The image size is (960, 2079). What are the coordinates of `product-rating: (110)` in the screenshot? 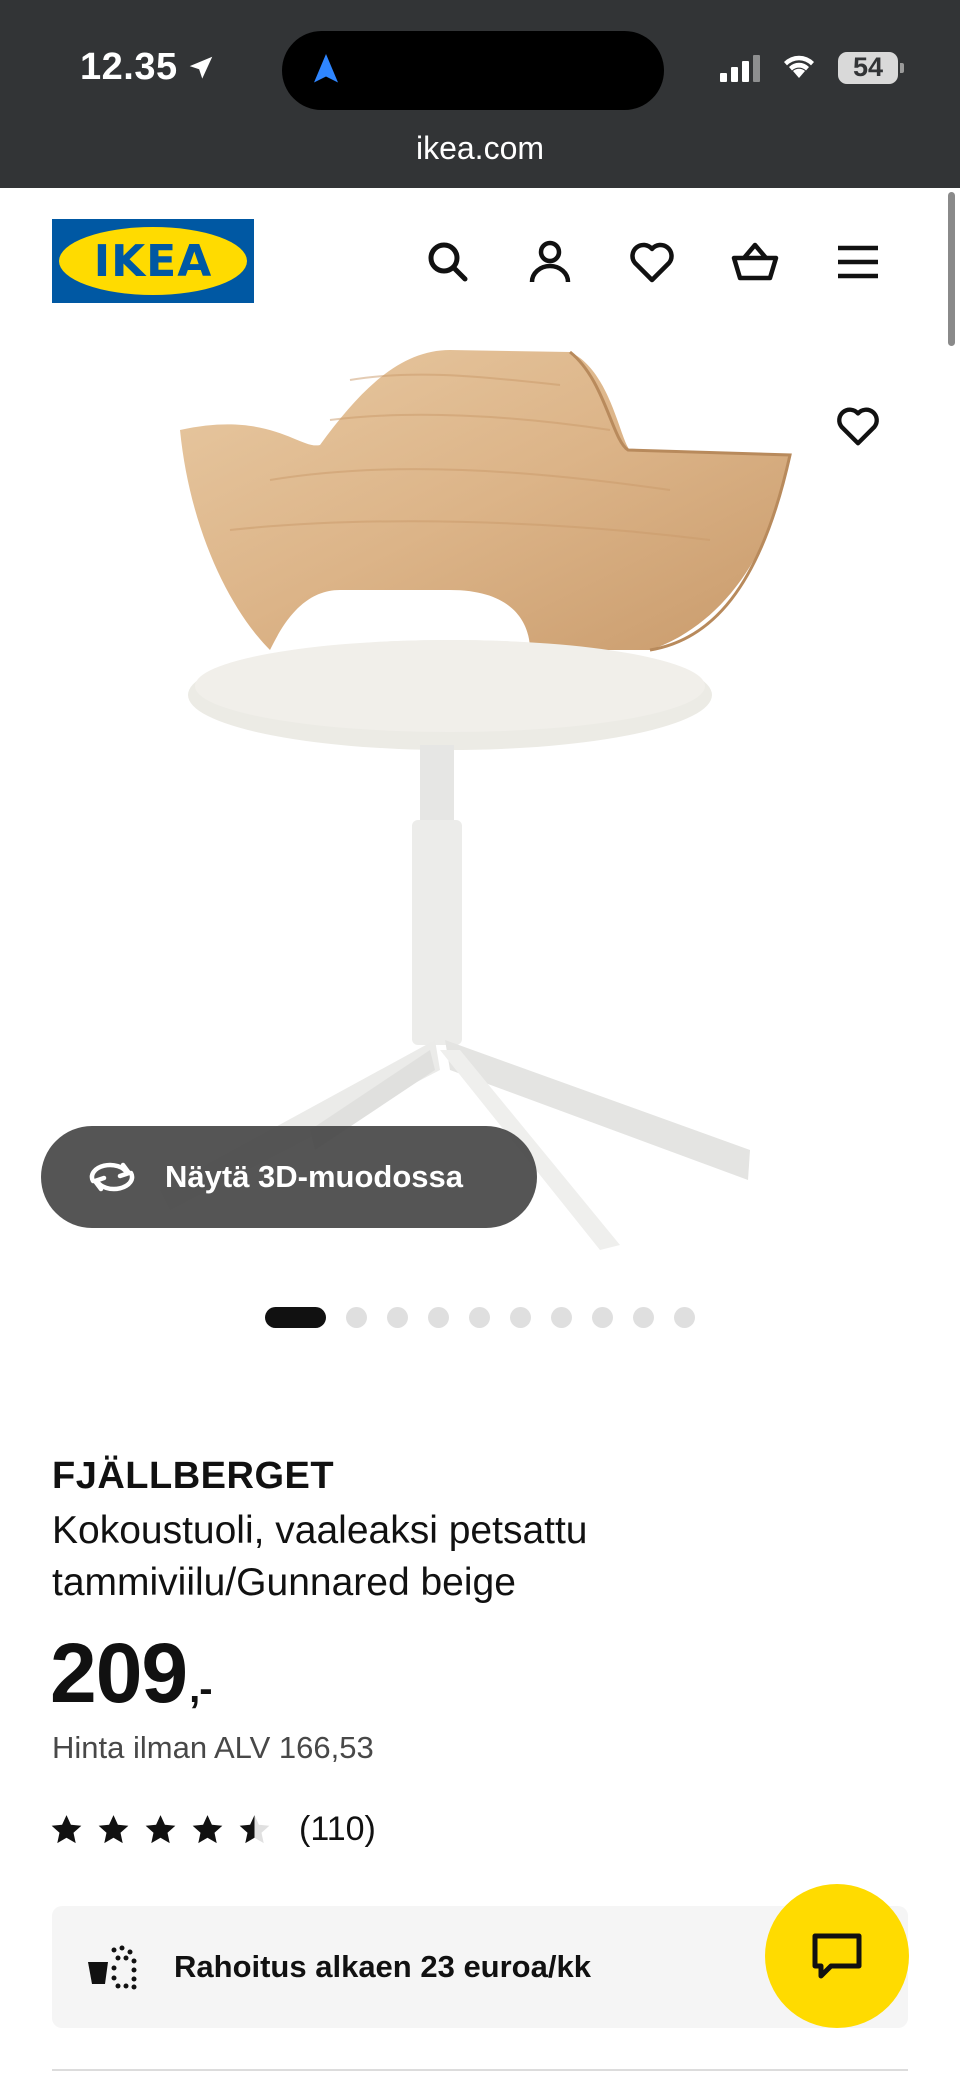 It's located at (213, 1829).